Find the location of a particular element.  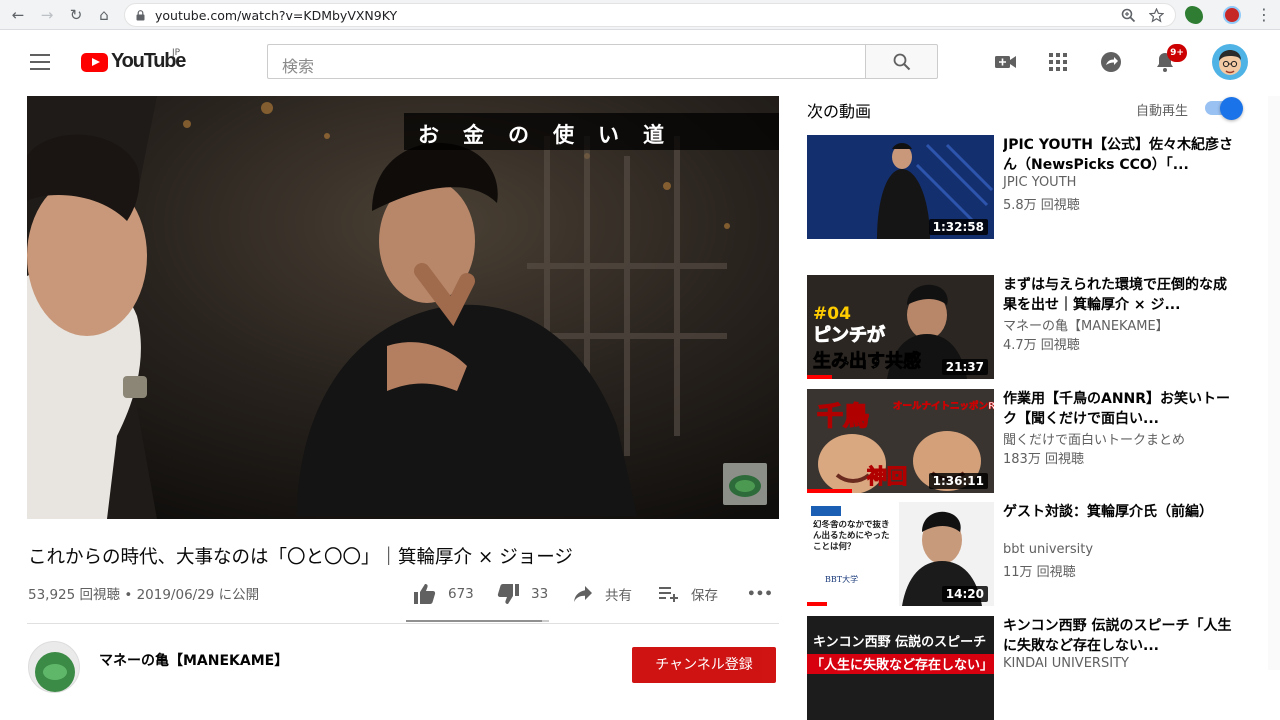

more-actions-button: ••• is located at coordinates (760, 594).